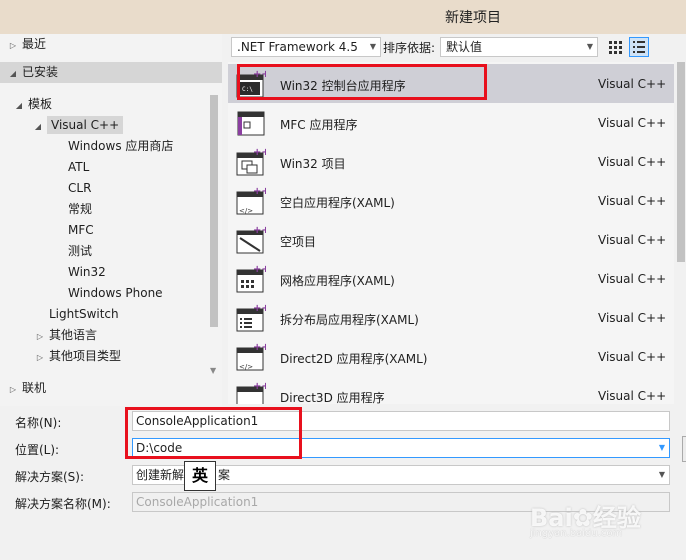  I want to click on highlight-box-name-location, so click(213, 433).